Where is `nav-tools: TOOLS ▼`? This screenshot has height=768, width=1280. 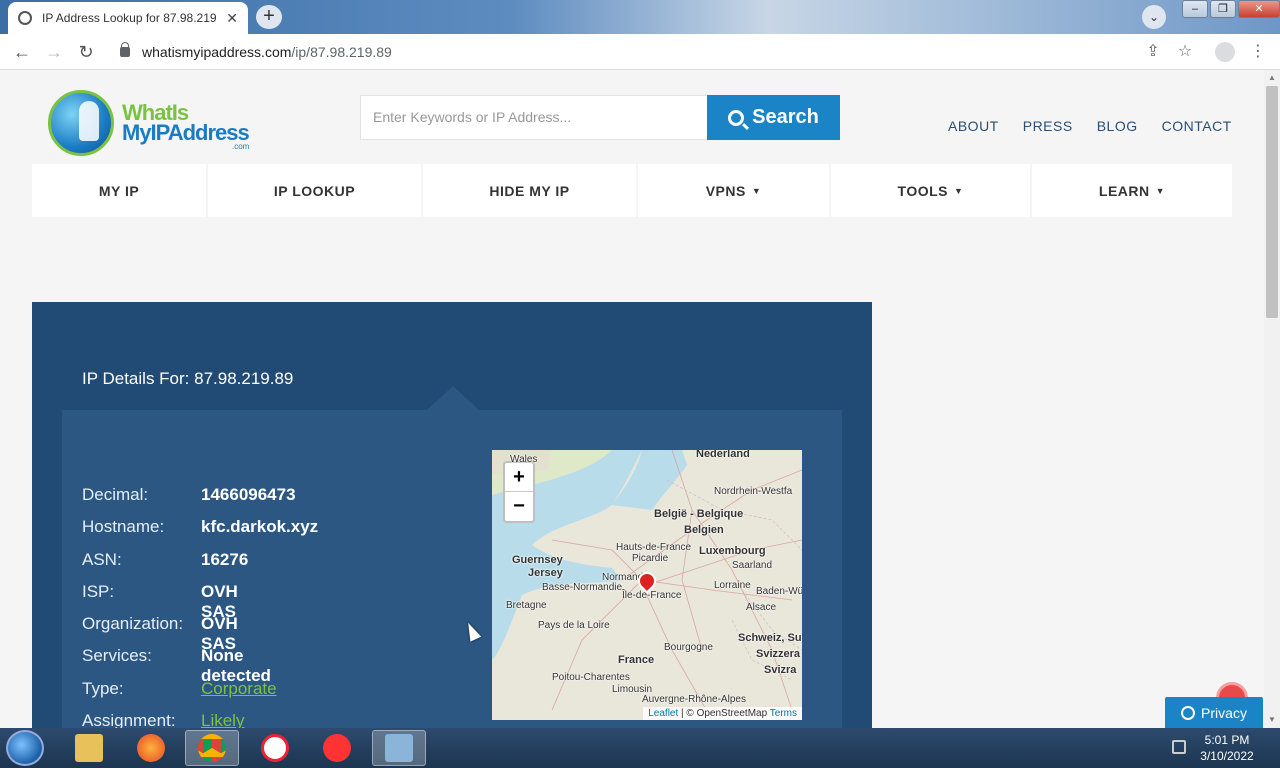
nav-tools: TOOLS ▼ is located at coordinates (930, 190).